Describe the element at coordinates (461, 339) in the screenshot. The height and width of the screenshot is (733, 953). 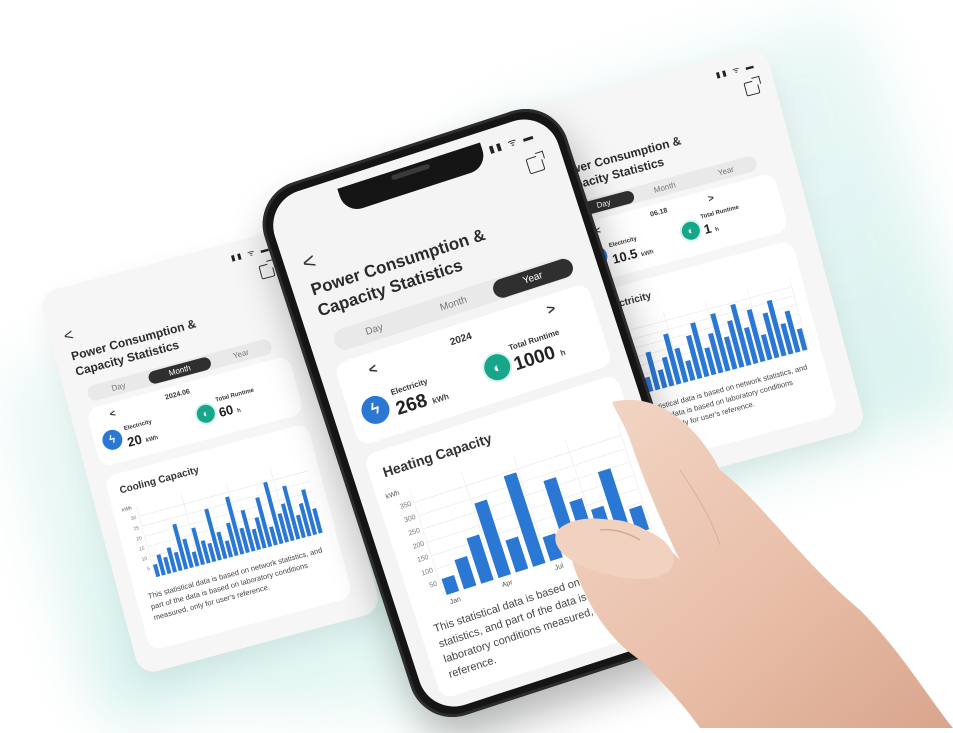
I see `period-label: 2024` at that location.